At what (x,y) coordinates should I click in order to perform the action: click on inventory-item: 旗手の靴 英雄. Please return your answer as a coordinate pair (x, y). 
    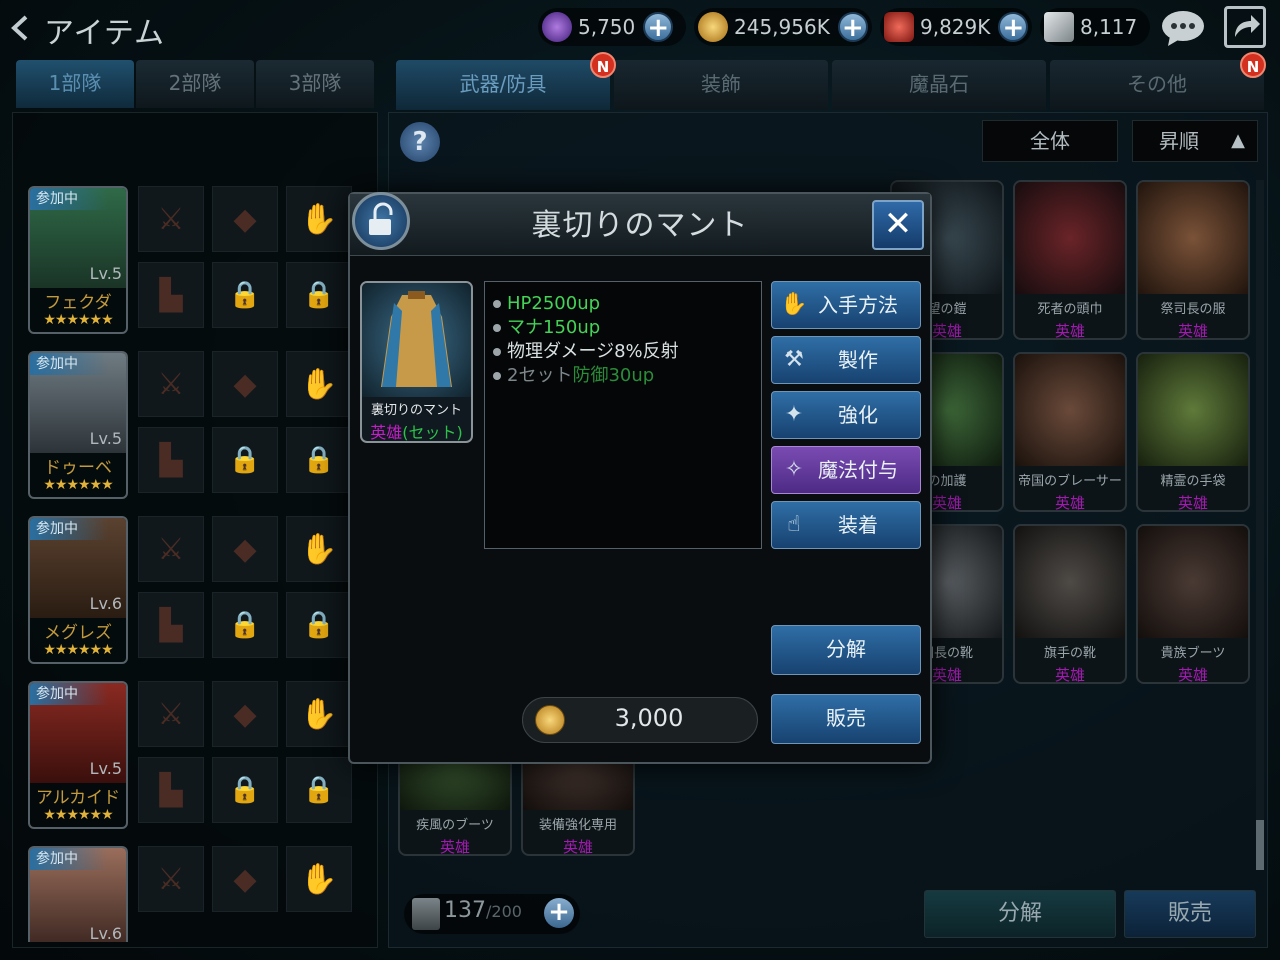
    Looking at the image, I should click on (1070, 604).